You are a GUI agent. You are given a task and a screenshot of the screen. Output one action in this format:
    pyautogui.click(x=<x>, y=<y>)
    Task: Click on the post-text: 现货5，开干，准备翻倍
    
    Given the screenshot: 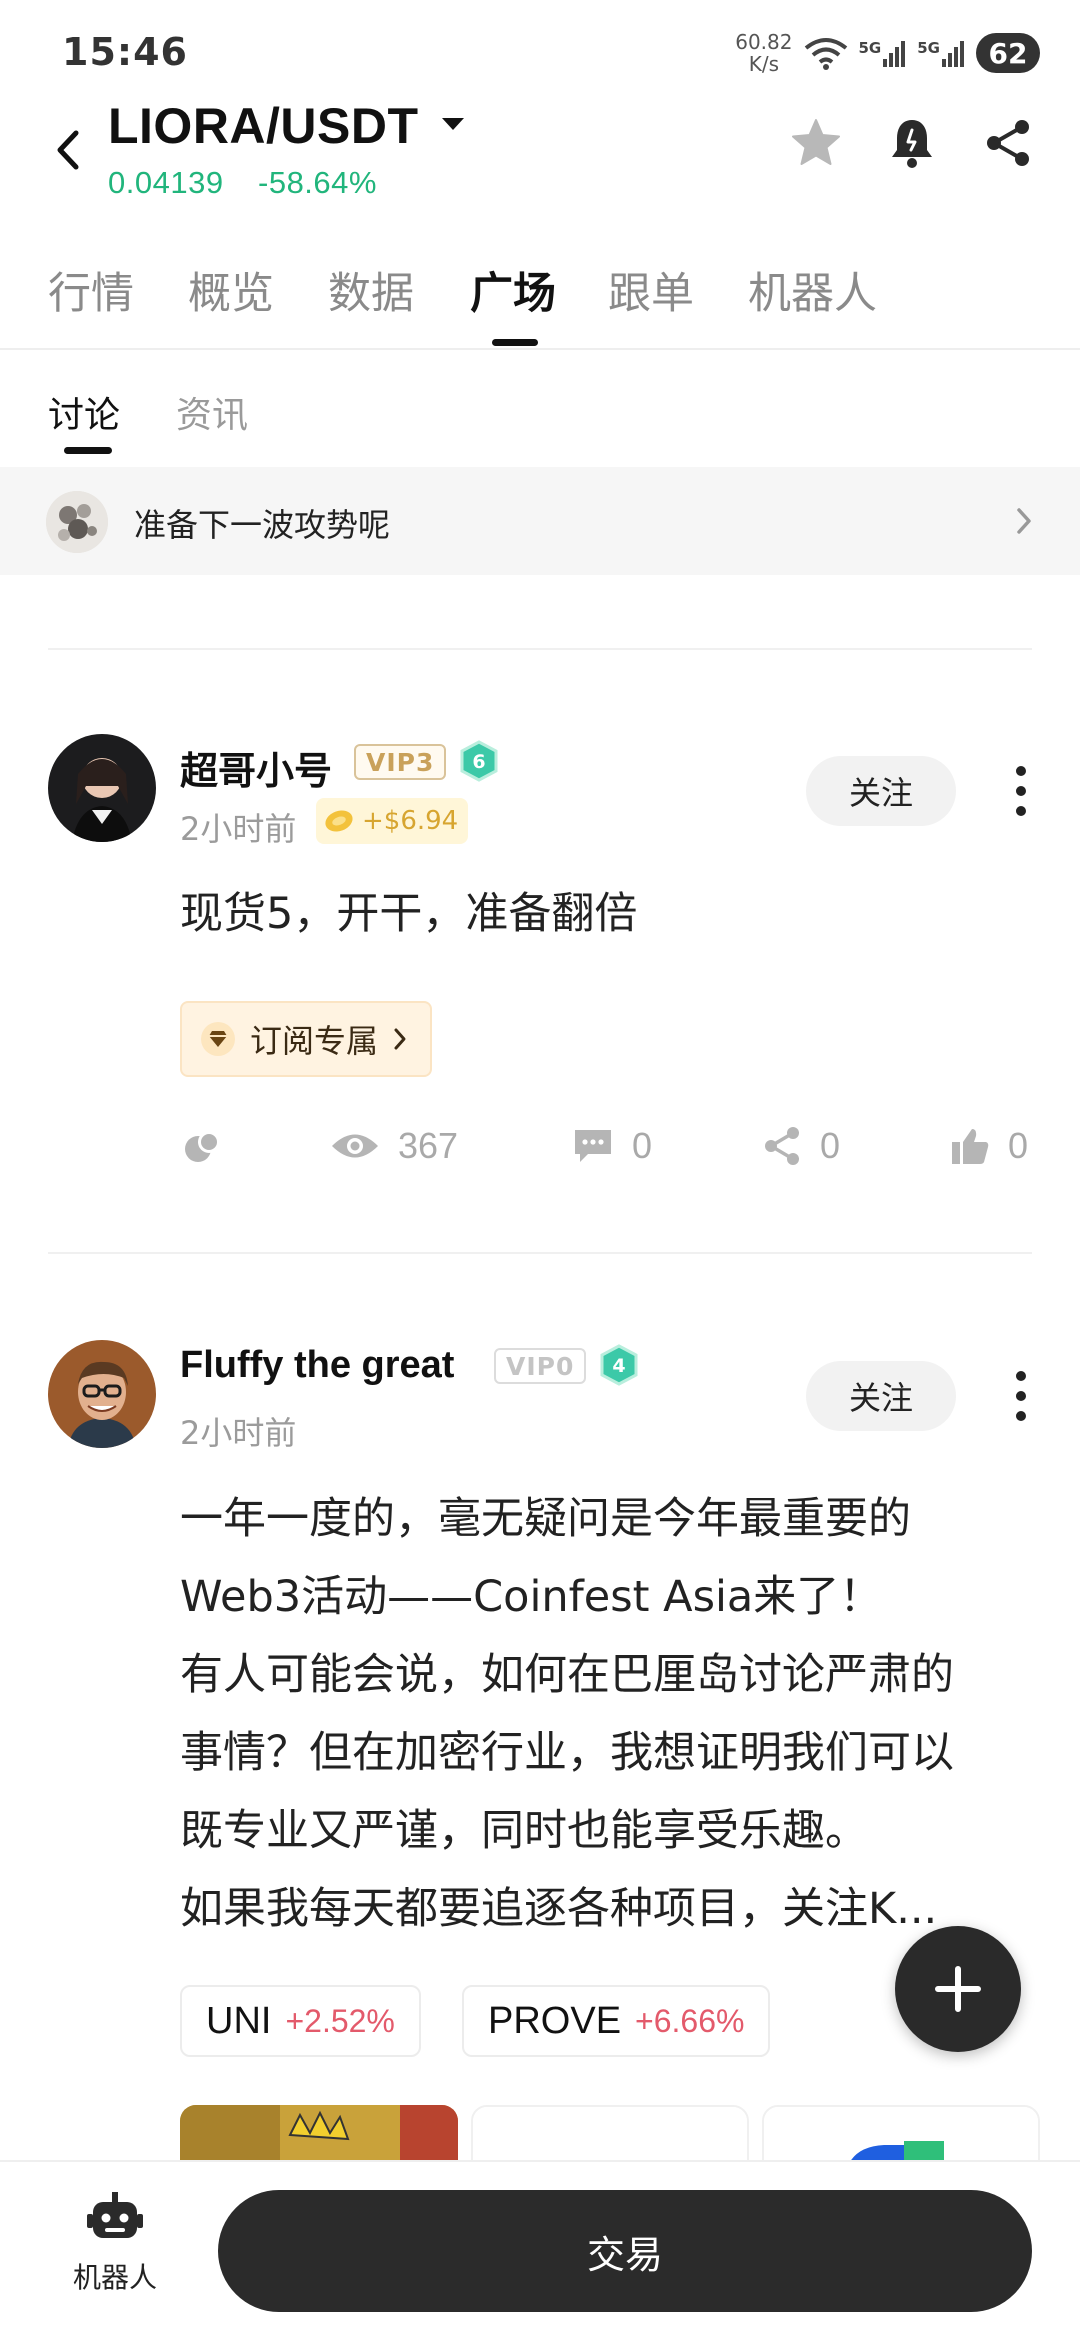 What is the action you would take?
    pyautogui.click(x=409, y=914)
    